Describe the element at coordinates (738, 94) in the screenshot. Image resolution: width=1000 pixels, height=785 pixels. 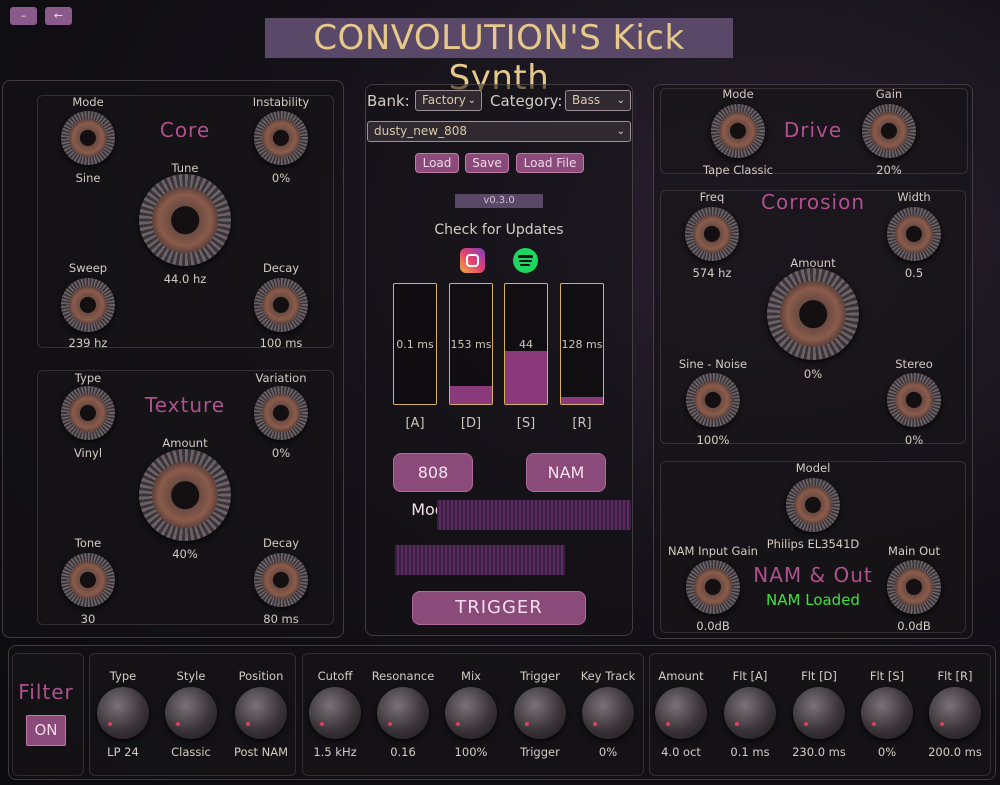
I see `drive-mode-label: Mode` at that location.